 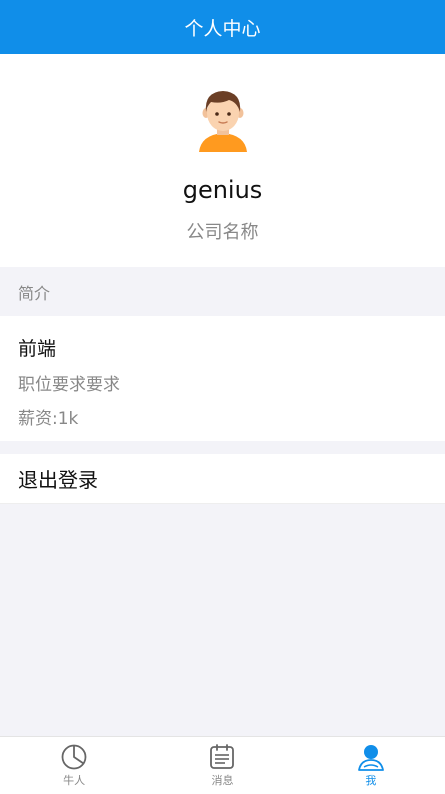 I want to click on tab-me: 我, so click(x=371, y=765).